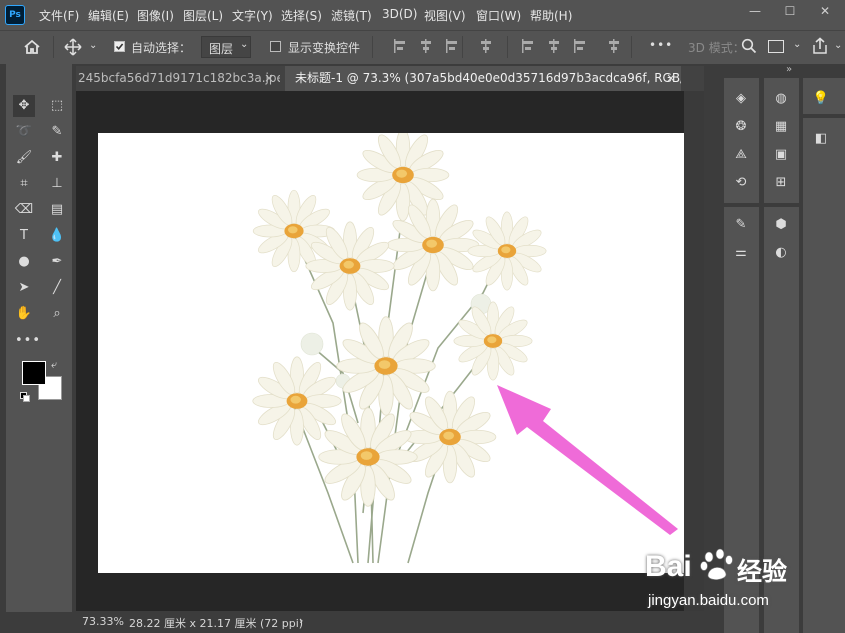 This screenshot has width=845, height=633. What do you see at coordinates (580, 46) in the screenshot?
I see `align-bottom-icon` at bounding box center [580, 46].